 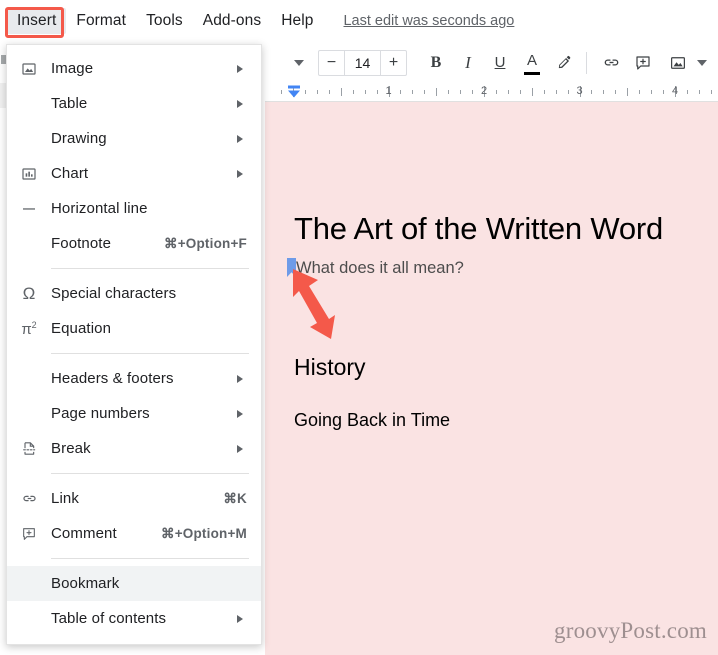 I want to click on menu-item-addons: Add-ons, so click(x=232, y=21).